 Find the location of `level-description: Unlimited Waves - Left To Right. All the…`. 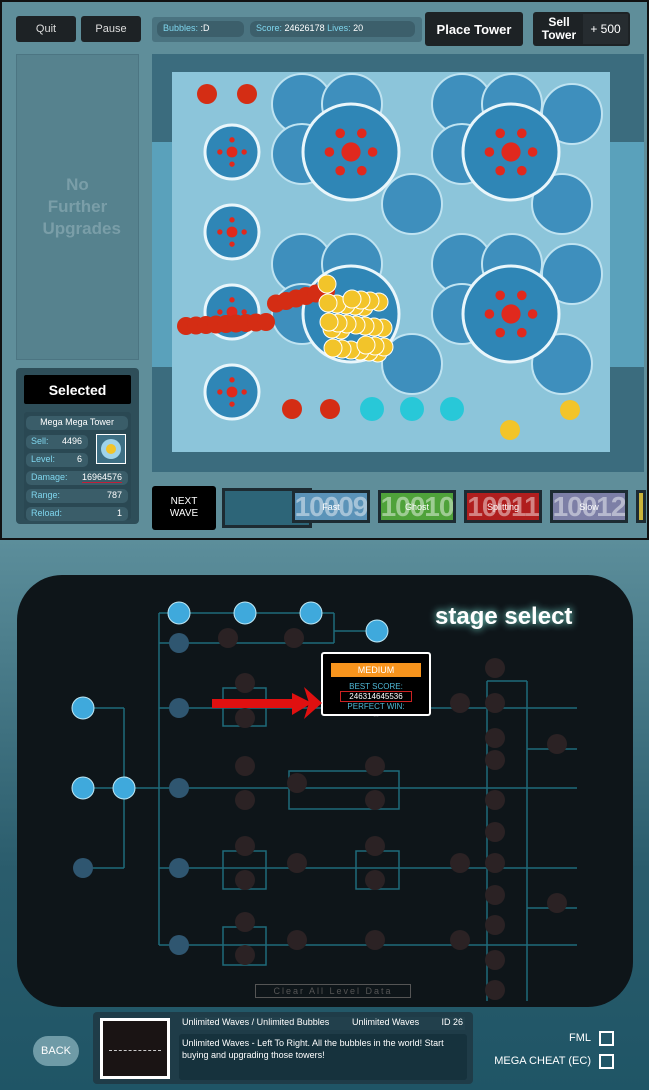

level-description: Unlimited Waves - Left To Right. All the… is located at coordinates (323, 1057).